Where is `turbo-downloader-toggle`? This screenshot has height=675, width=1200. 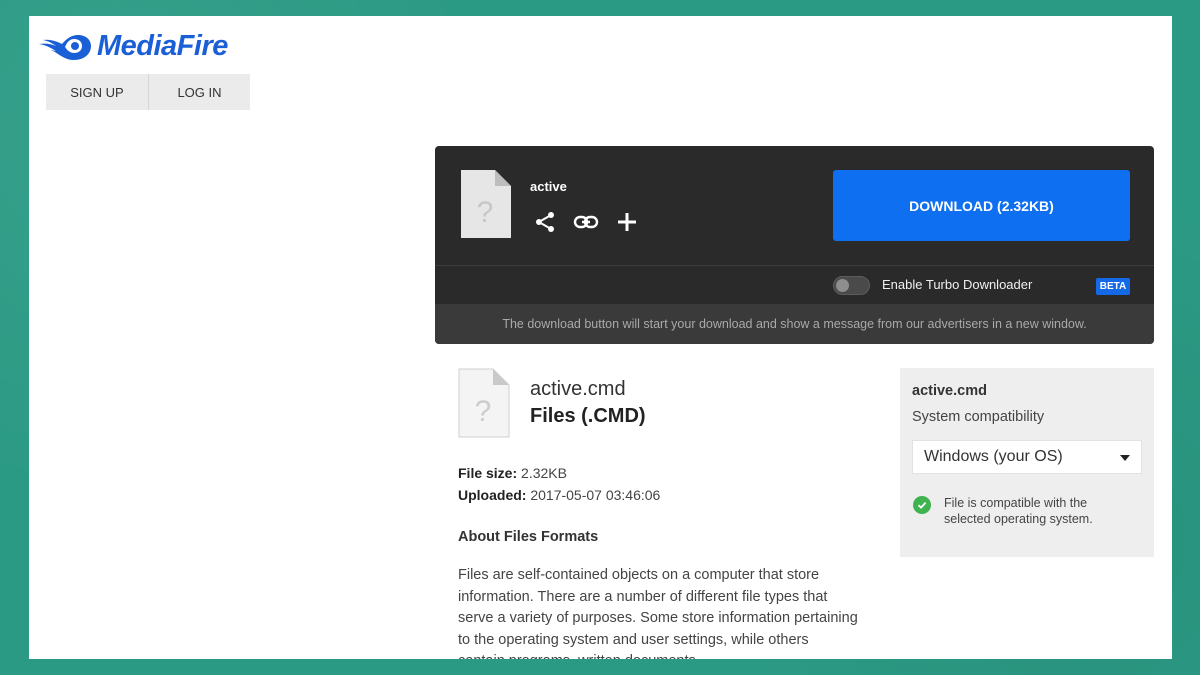 turbo-downloader-toggle is located at coordinates (851, 285).